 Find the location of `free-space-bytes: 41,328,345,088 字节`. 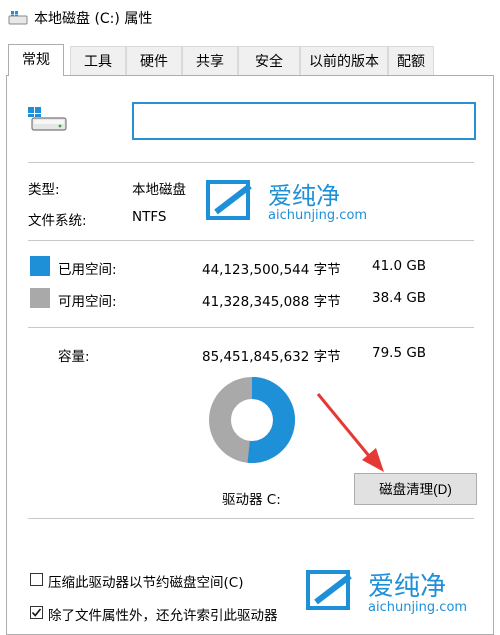

free-space-bytes: 41,328,345,088 字节 is located at coordinates (271, 302).